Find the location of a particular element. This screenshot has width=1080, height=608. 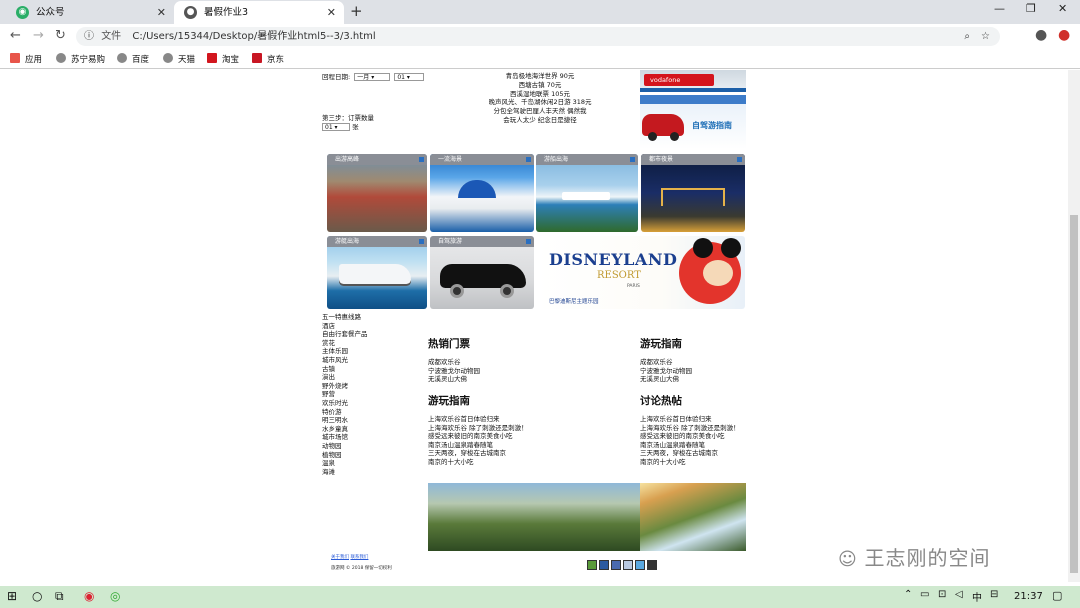

new-tab-icon: + is located at coordinates (356, 11).